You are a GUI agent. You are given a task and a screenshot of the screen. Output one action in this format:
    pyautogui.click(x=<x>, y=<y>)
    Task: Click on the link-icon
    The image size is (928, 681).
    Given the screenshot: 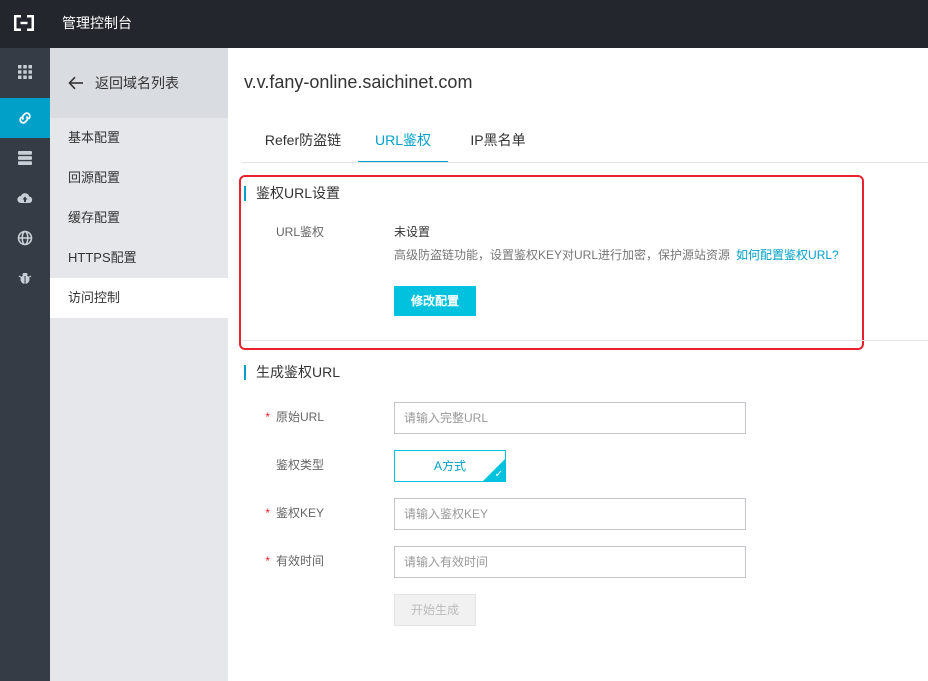 What is the action you would take?
    pyautogui.click(x=25, y=118)
    